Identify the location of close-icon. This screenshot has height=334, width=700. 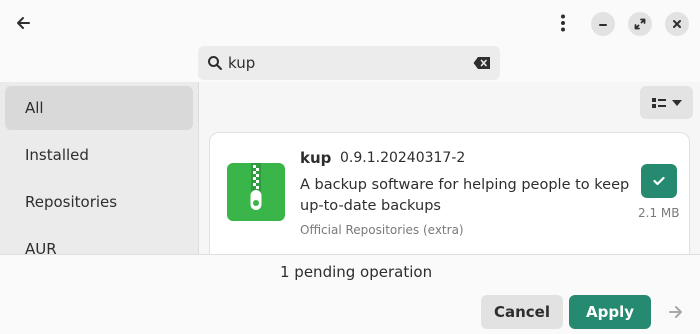
(677, 24).